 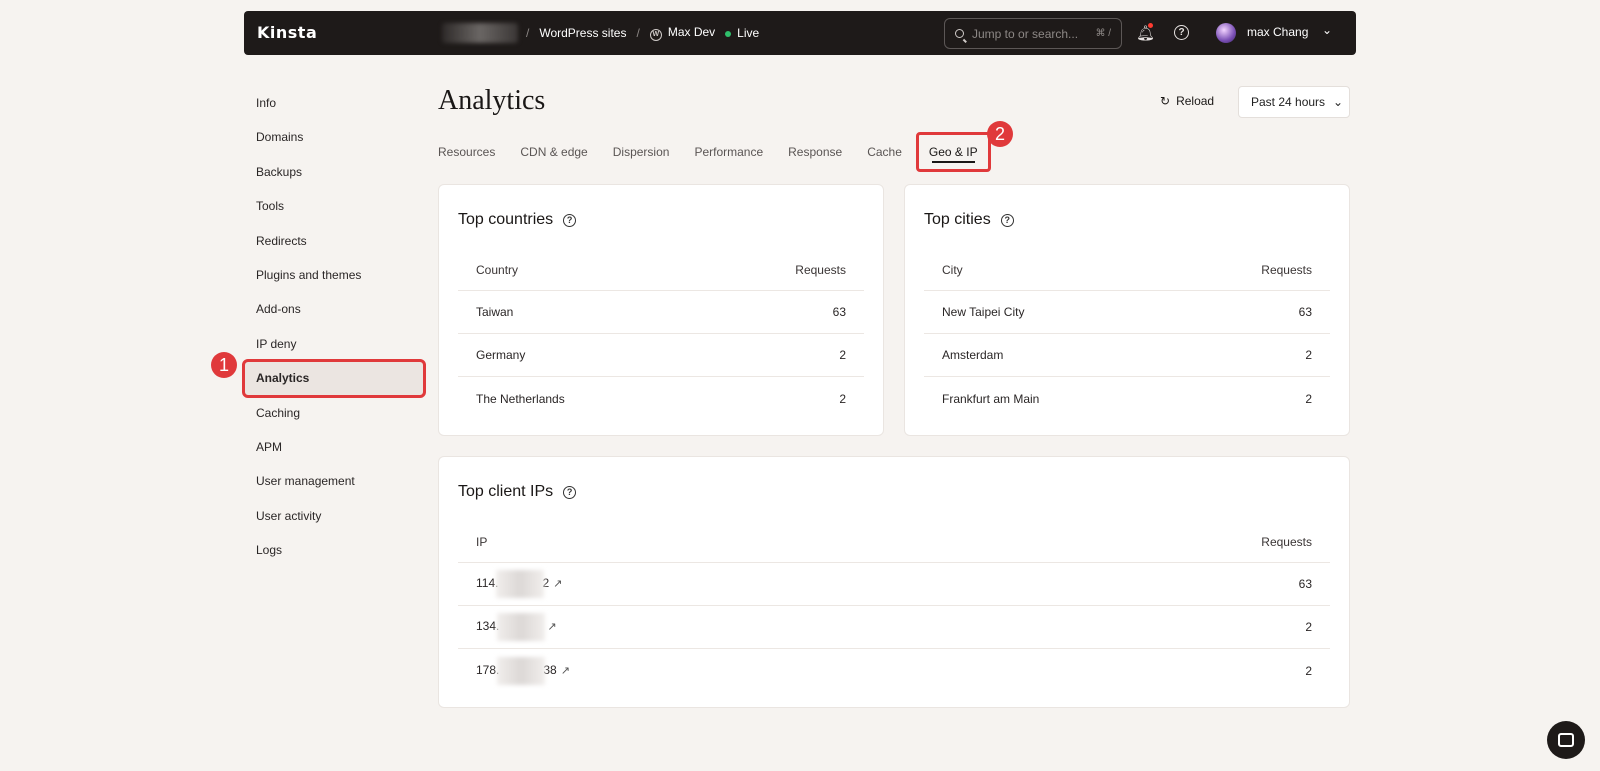 I want to click on ip-address-link: 134. ↗, so click(x=516, y=627).